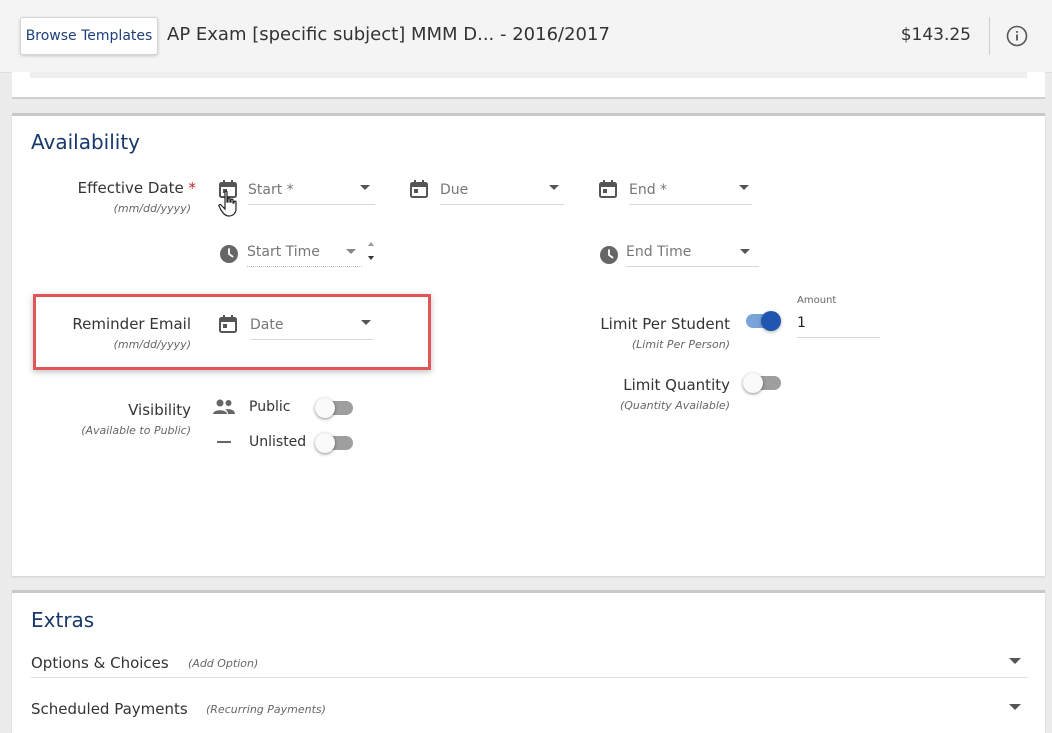  What do you see at coordinates (529, 664) in the screenshot?
I see `extras-row-options: Options & Choices (Add Option)` at bounding box center [529, 664].